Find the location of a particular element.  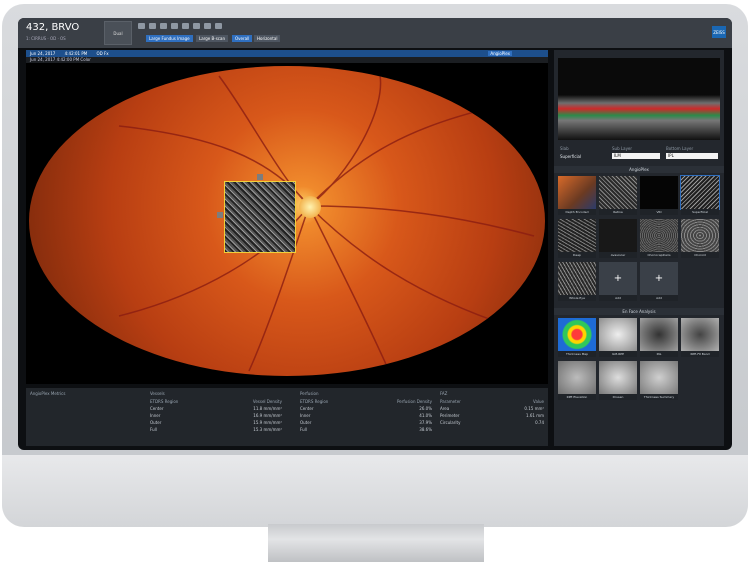

table-cell: 15.3 mm/mm² is located at coordinates (267, 429).